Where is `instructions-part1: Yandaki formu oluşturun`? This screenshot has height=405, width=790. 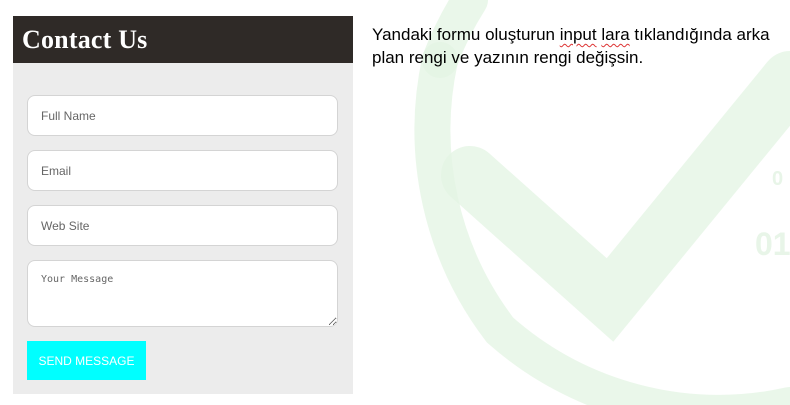 instructions-part1: Yandaki formu oluşturun is located at coordinates (466, 34).